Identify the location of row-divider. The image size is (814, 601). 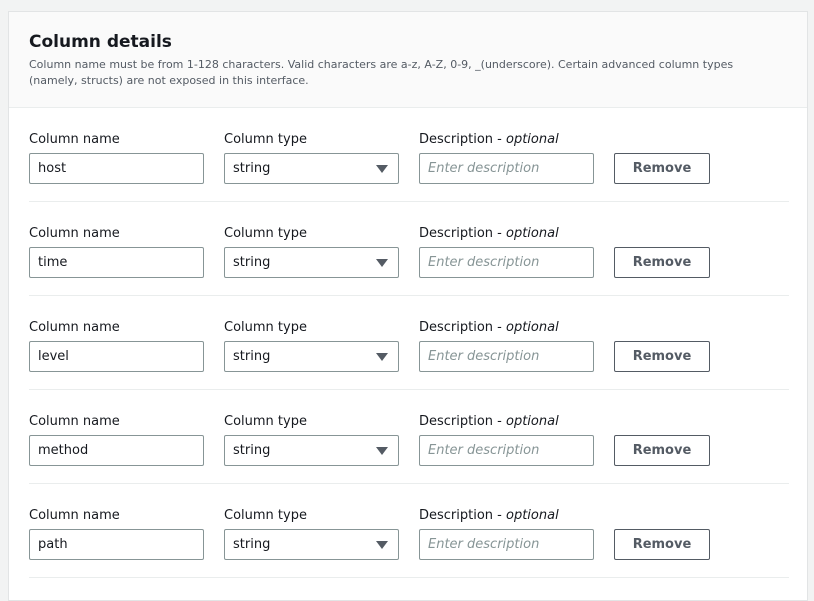
(409, 577).